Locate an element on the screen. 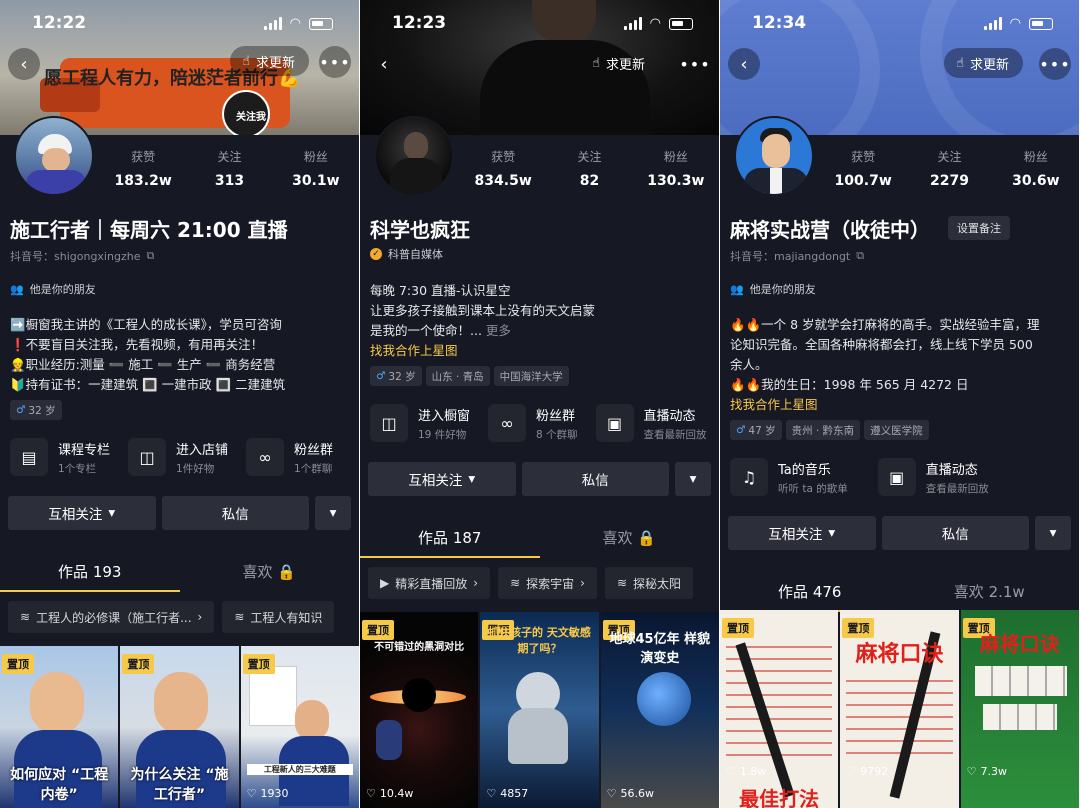 The height and width of the screenshot is (808, 1080). service-sub: 听听 ta 的歌单 is located at coordinates (813, 488).